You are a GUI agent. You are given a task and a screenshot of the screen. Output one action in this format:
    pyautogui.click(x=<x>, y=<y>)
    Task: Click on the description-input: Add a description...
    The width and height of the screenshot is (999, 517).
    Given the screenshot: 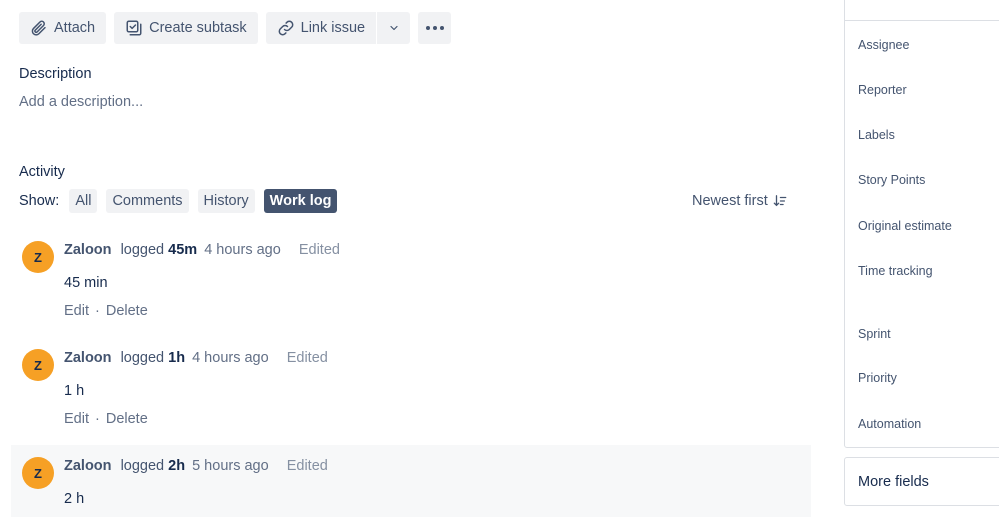 What is the action you would take?
    pyautogui.click(x=81, y=102)
    